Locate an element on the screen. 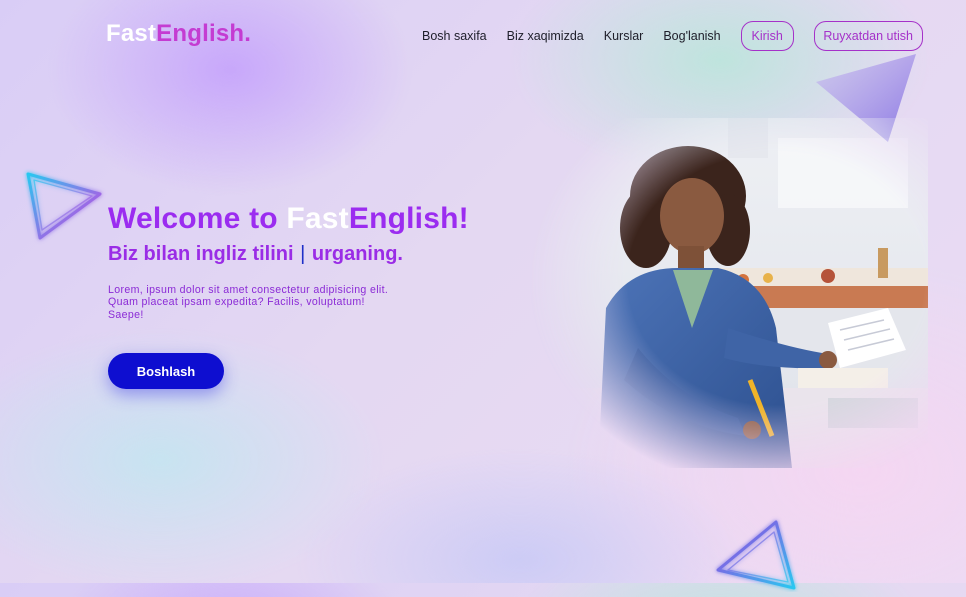 The width and height of the screenshot is (966, 597). hero-title-fast: Fast is located at coordinates (317, 218).